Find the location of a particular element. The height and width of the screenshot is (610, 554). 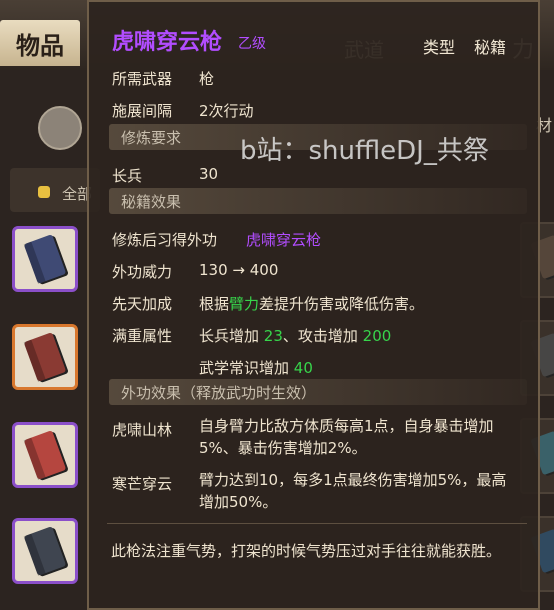

mastery-text: 、攻击增加 is located at coordinates (322, 336).